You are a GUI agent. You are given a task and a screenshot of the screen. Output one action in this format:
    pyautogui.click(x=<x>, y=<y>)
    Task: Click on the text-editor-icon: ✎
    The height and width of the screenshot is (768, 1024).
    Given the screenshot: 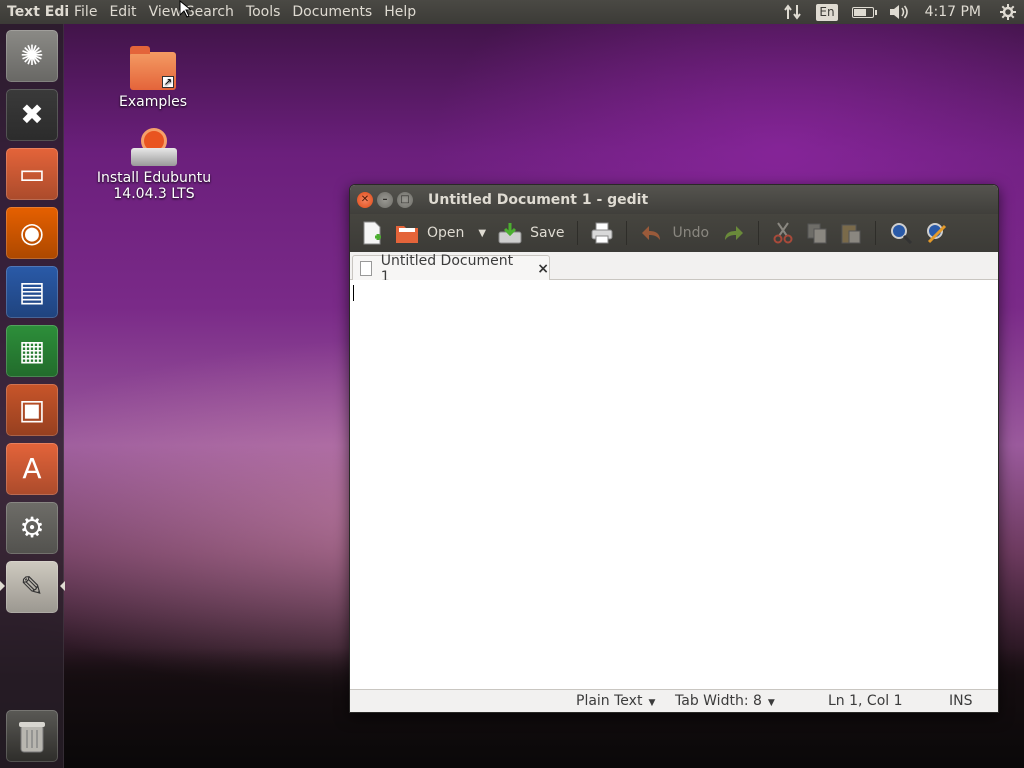 What is the action you would take?
    pyautogui.click(x=32, y=586)
    